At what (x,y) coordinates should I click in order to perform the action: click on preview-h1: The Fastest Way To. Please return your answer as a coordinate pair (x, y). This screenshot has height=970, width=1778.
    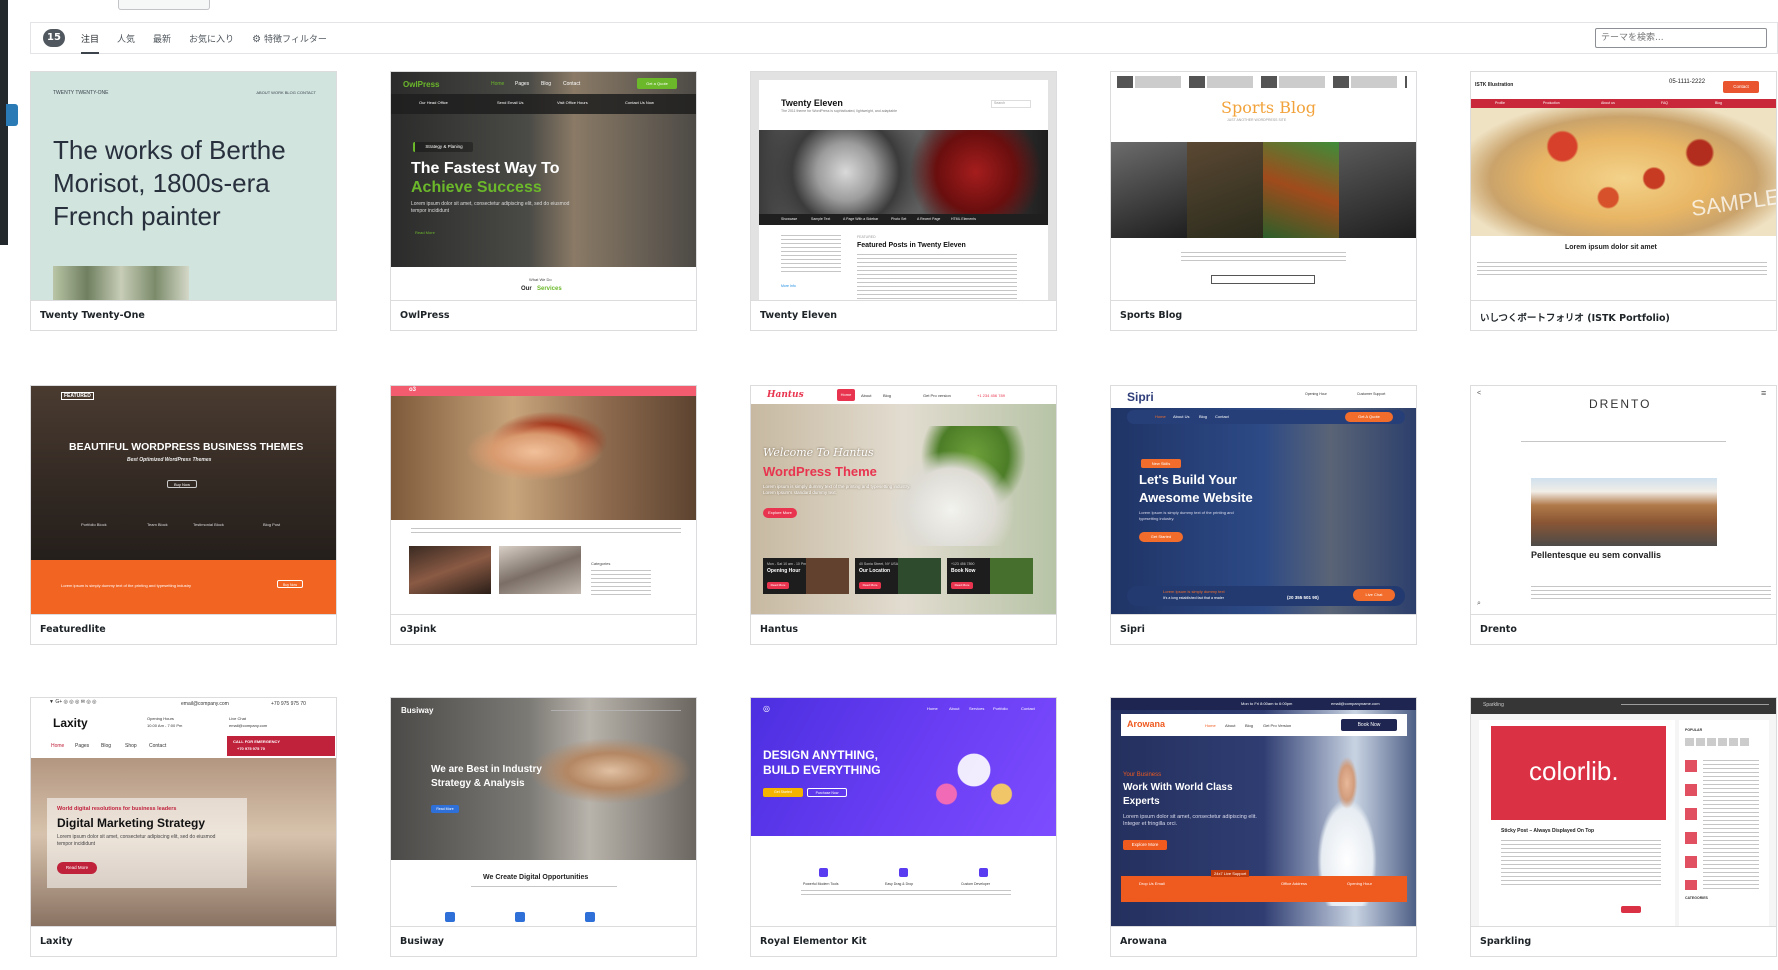
    Looking at the image, I should click on (485, 168).